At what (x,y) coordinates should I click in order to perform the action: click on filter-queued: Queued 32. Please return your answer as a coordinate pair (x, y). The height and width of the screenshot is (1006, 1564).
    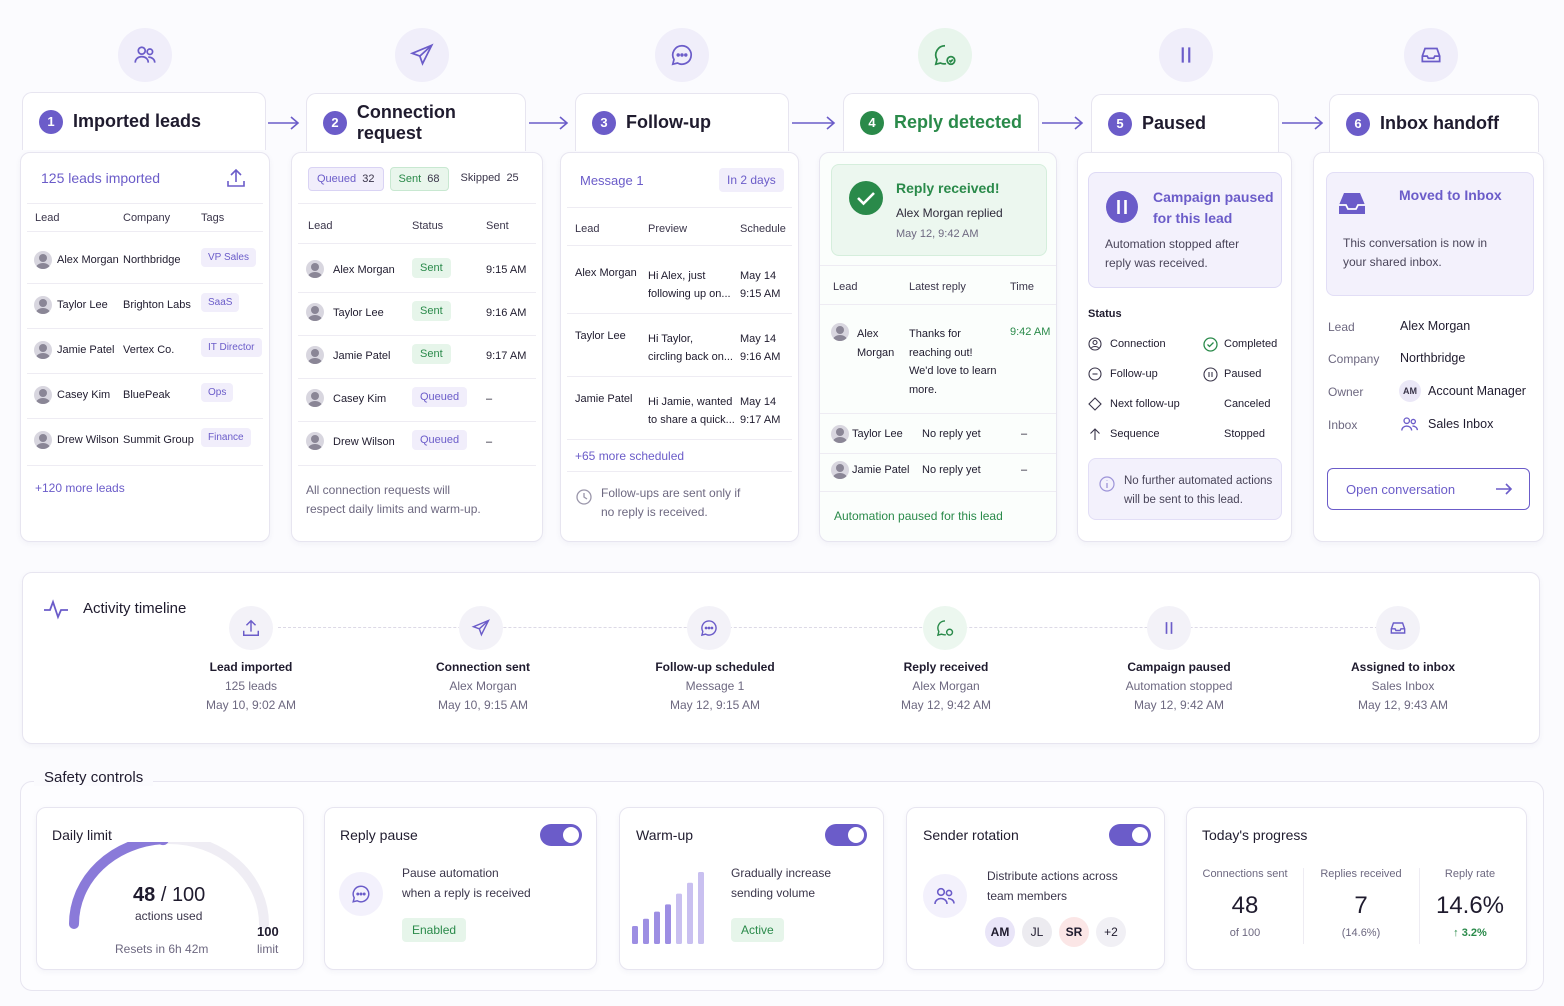
    Looking at the image, I should click on (346, 179).